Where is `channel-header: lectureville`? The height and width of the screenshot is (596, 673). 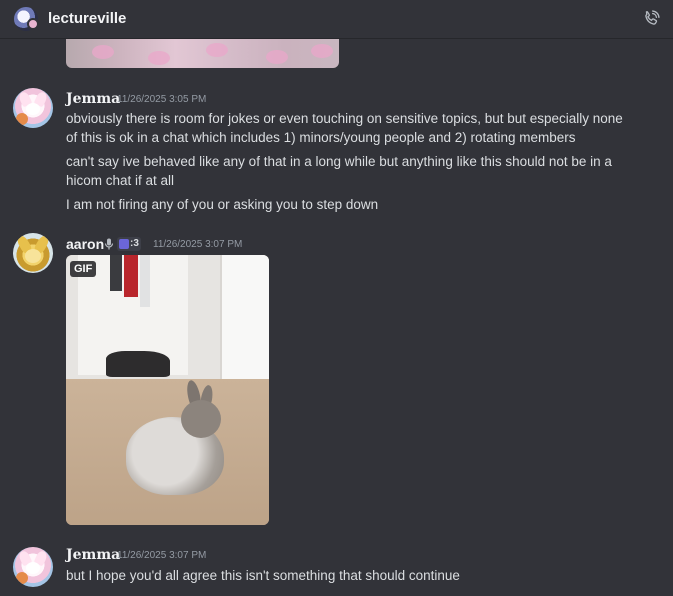 channel-header: lectureville is located at coordinates (336, 19).